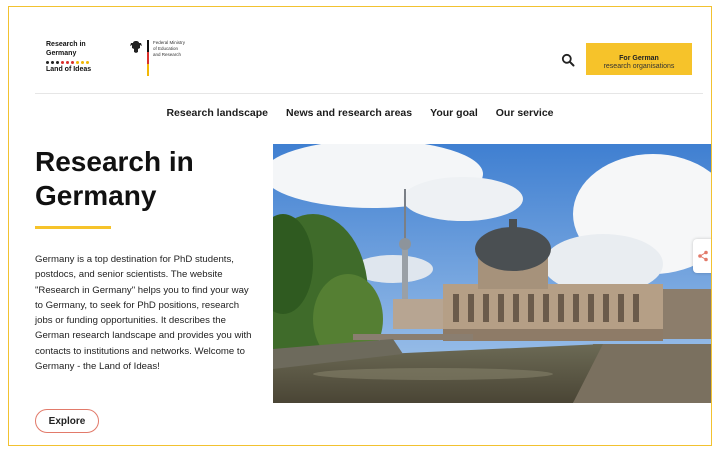 The height and width of the screenshot is (449, 716). What do you see at coordinates (61, 53) in the screenshot?
I see `logo-line-2: Germany` at bounding box center [61, 53].